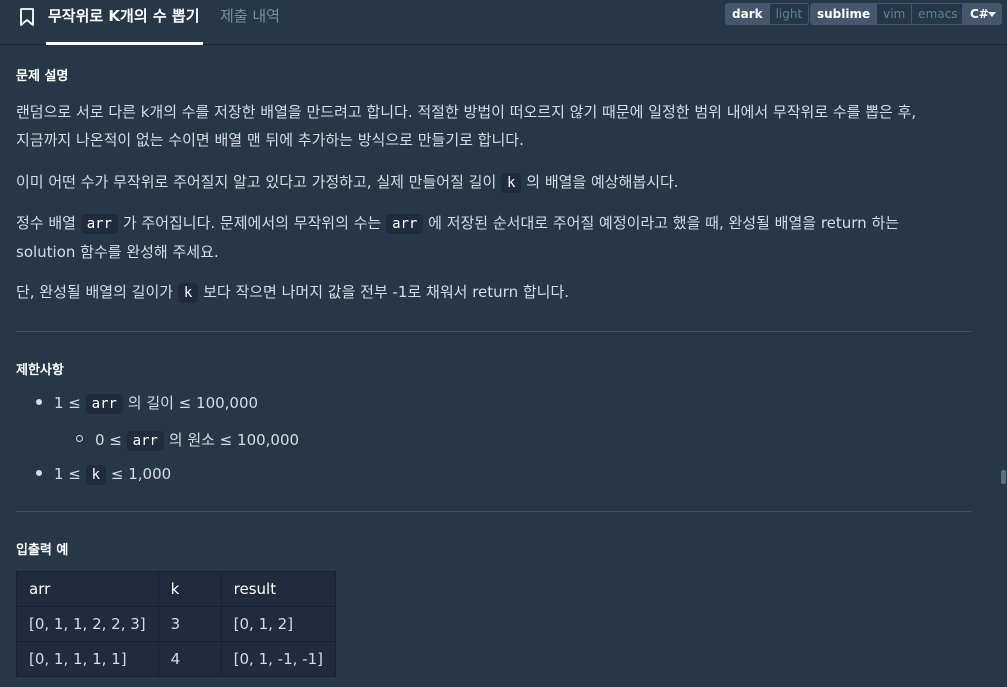  What do you see at coordinates (79, 438) in the screenshot?
I see `bullet-circle` at bounding box center [79, 438].